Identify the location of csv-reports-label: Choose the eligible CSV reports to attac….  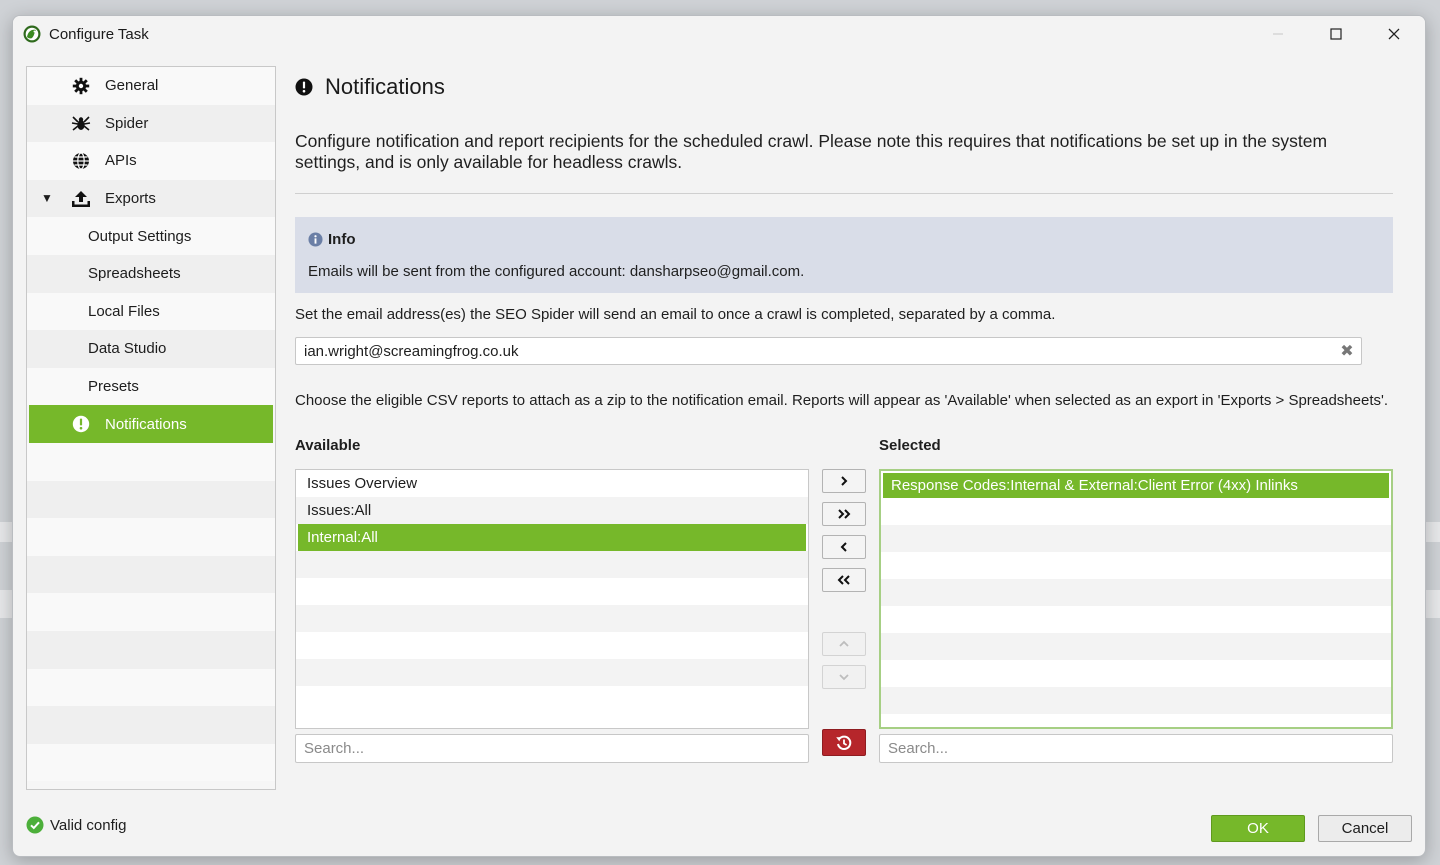
(842, 400).